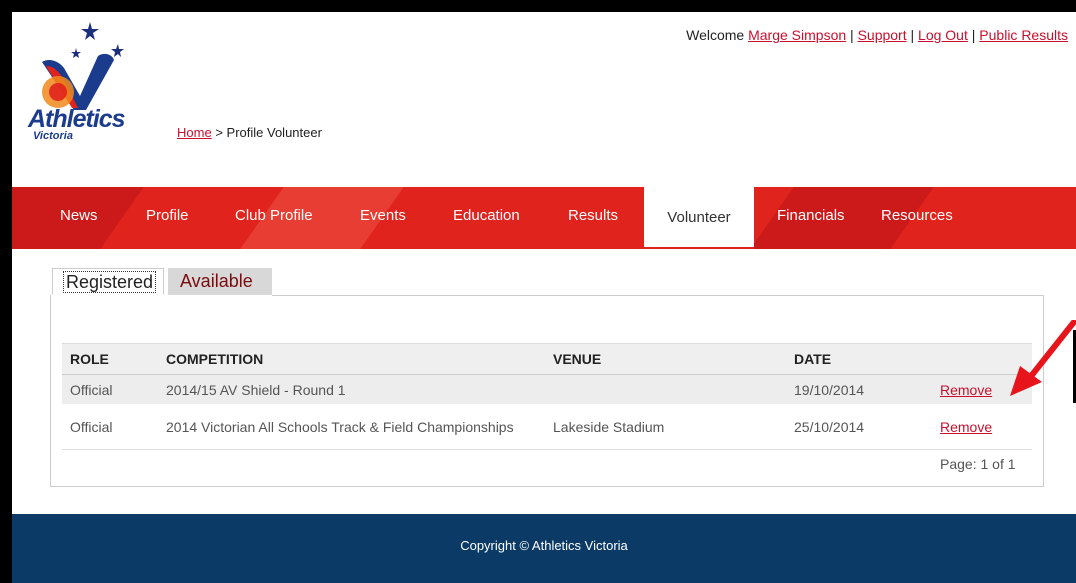 The height and width of the screenshot is (583, 1076). I want to click on cell-action: Remove, so click(982, 427).